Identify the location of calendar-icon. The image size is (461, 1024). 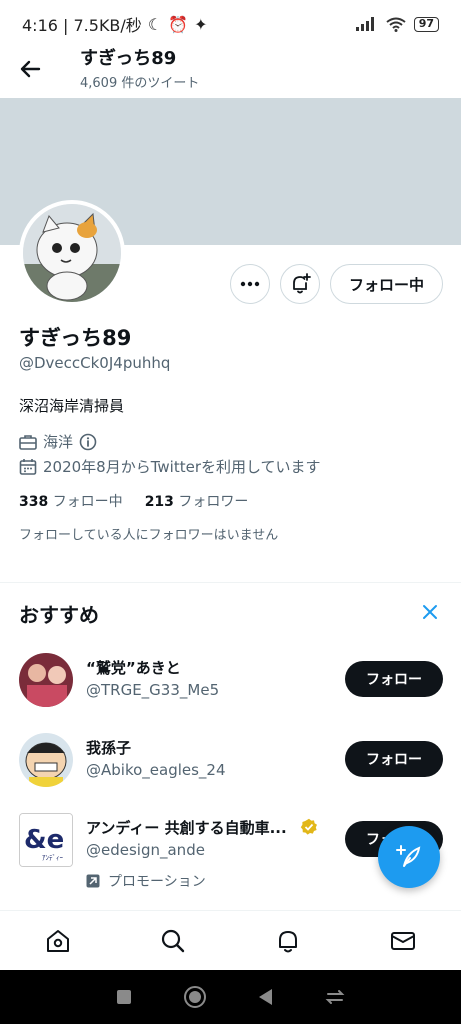
(28, 466).